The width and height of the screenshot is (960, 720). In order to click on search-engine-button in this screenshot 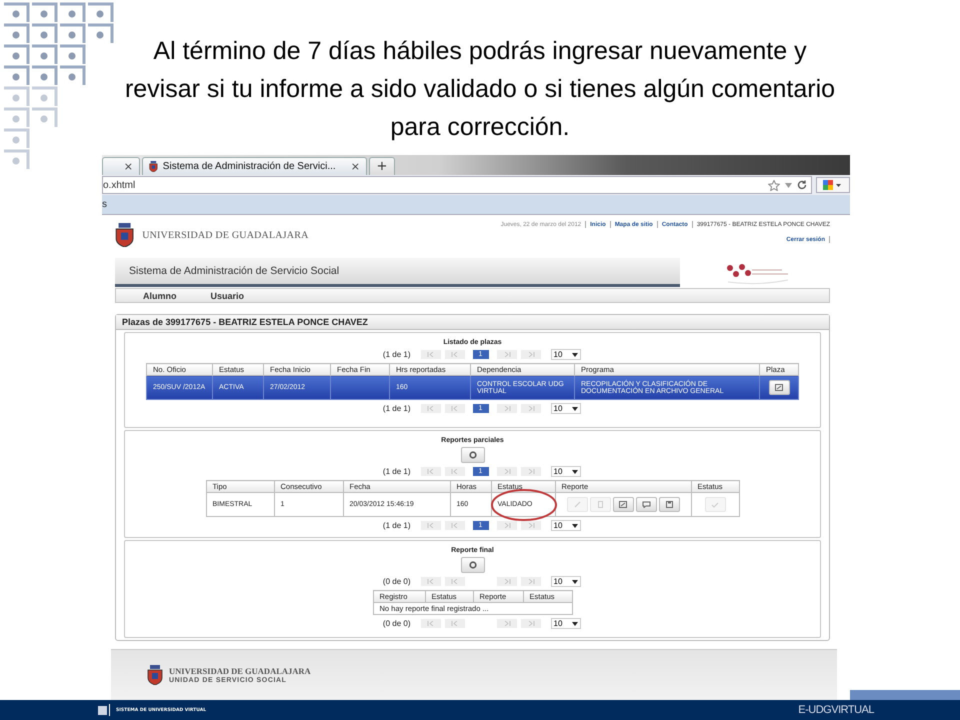, I will do `click(833, 185)`.